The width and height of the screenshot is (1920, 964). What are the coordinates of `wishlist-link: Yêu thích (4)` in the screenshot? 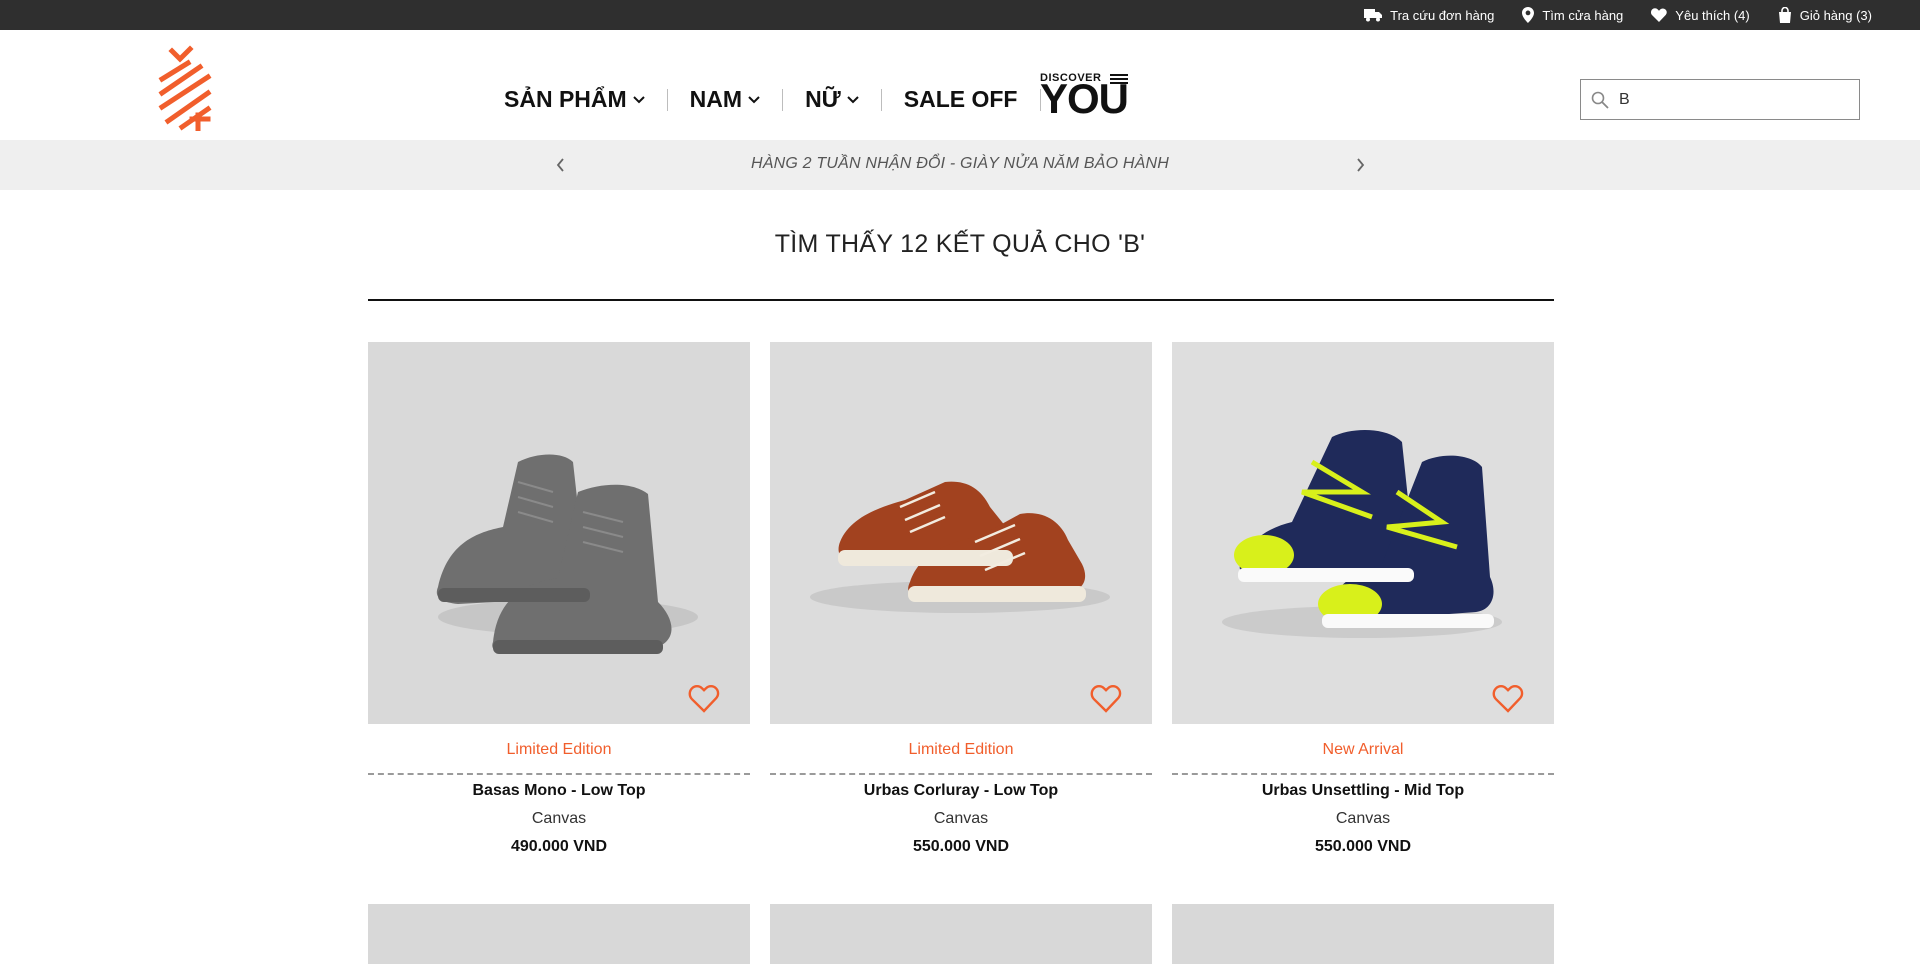 It's located at (1700, 15).